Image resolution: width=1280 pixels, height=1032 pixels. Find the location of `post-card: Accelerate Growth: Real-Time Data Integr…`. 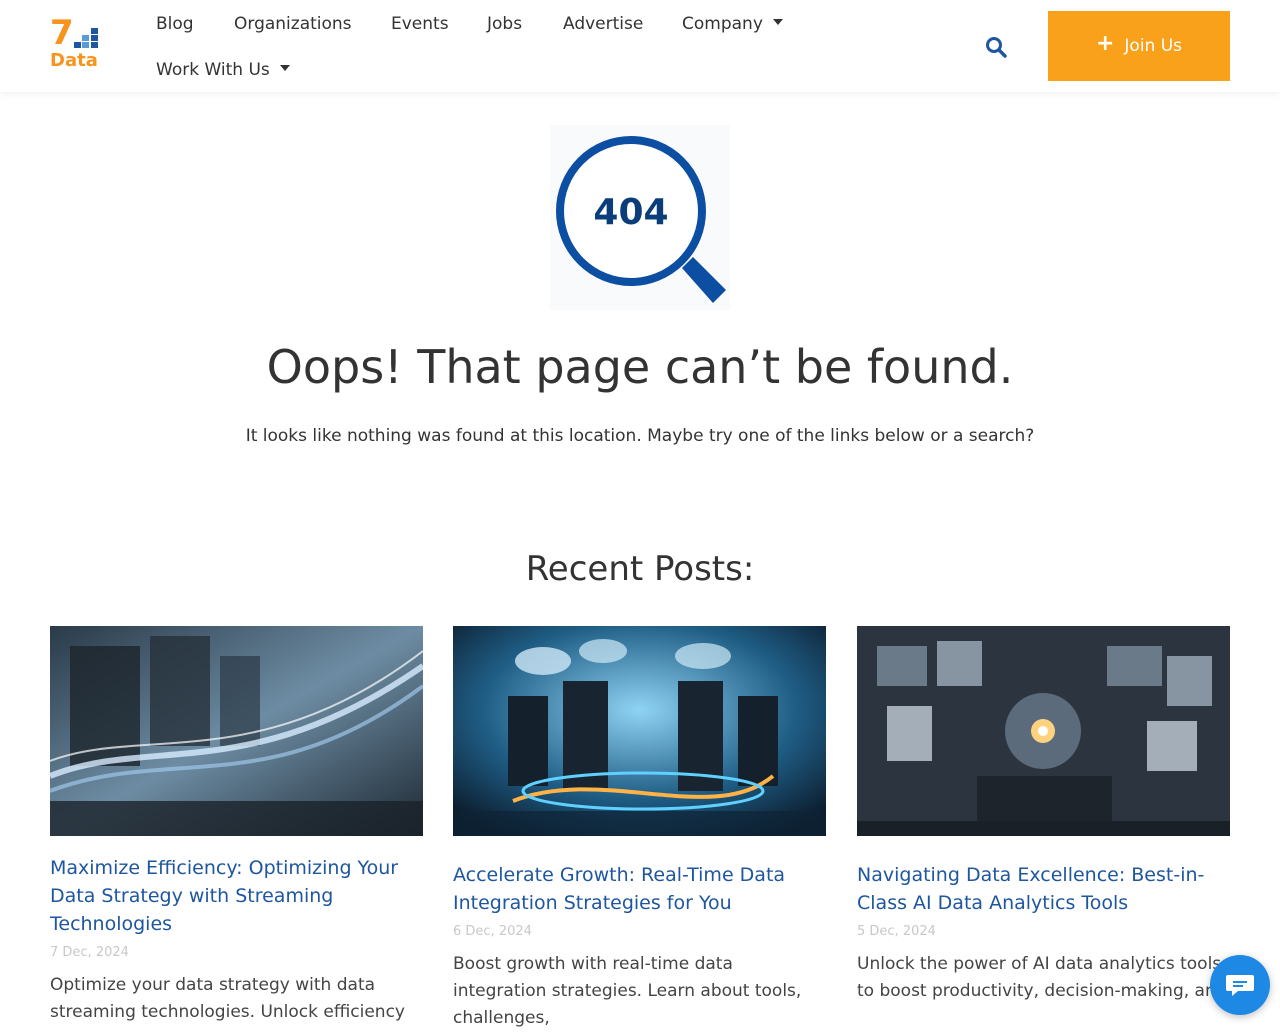

post-card: Accelerate Growth: Real-Time Data Integr… is located at coordinates (639, 829).